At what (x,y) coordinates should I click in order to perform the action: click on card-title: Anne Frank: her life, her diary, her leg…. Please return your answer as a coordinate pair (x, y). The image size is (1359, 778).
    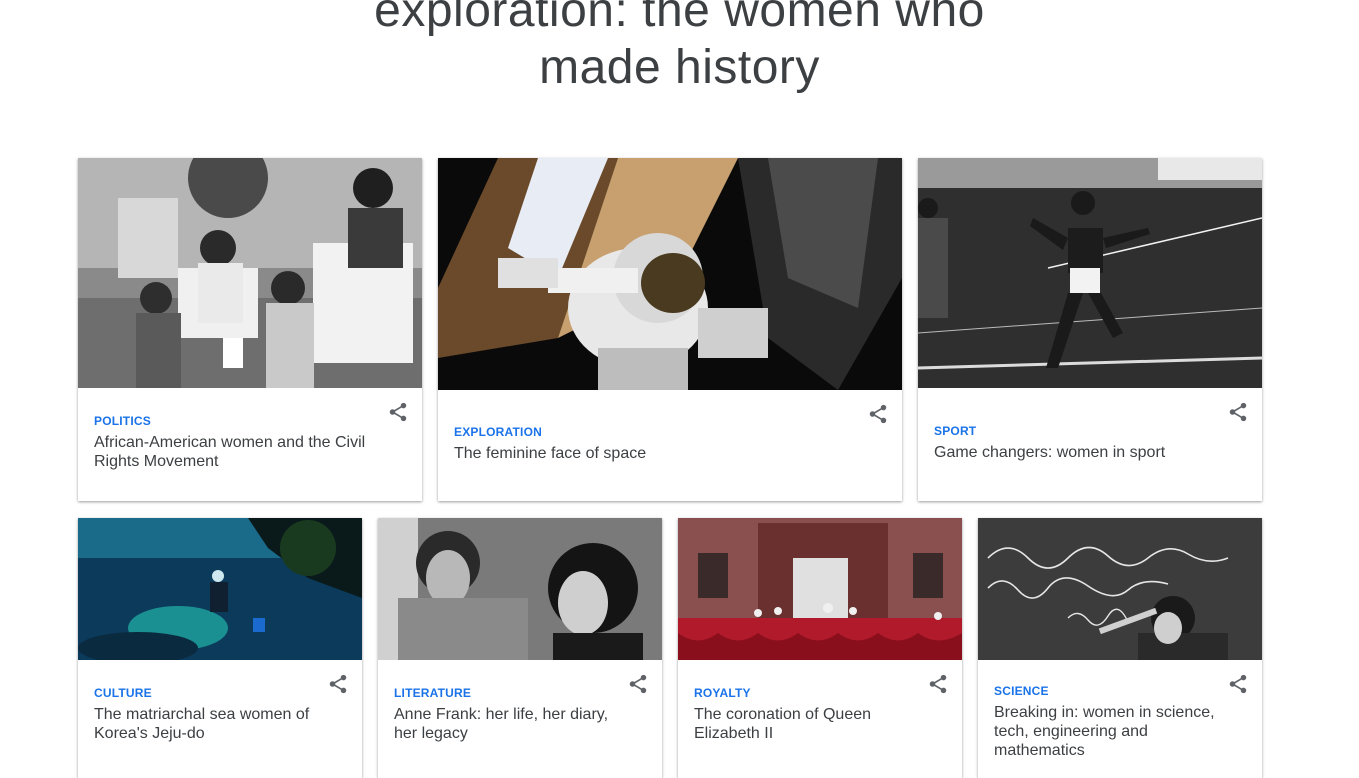
    Looking at the image, I should click on (509, 724).